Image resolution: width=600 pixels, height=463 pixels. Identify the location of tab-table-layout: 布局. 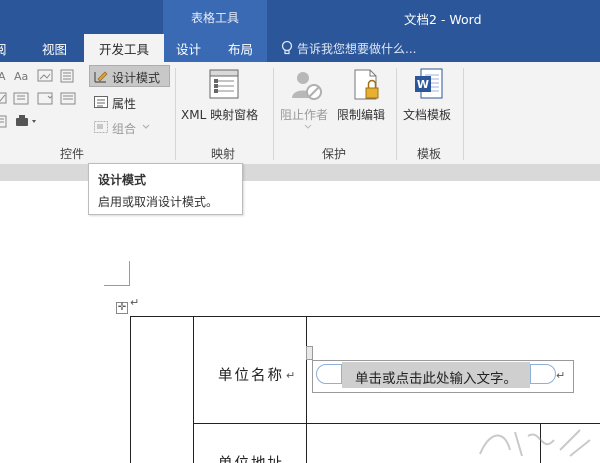
(240, 48).